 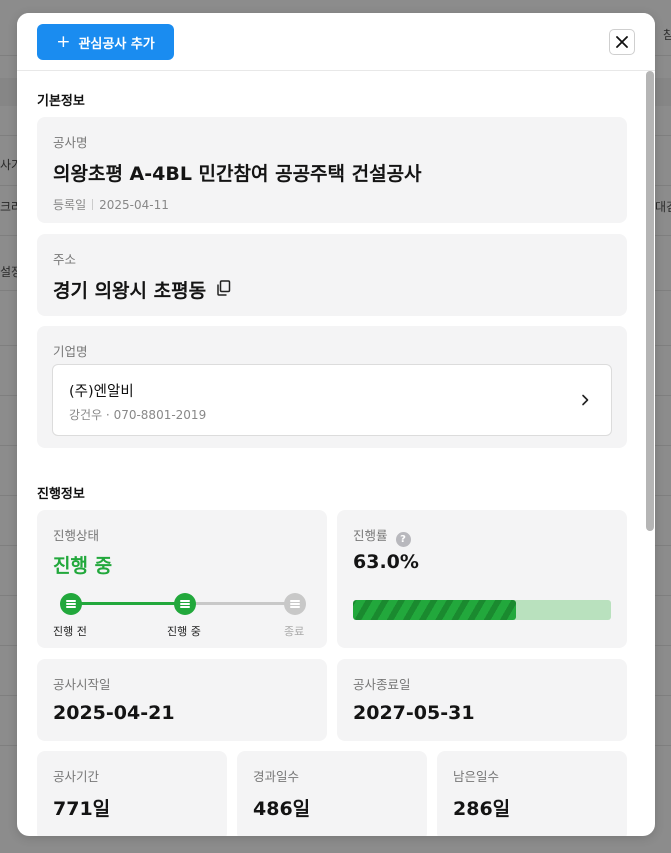 I want to click on add-interest-project-button: + 관심공사 추가, so click(x=105, y=42).